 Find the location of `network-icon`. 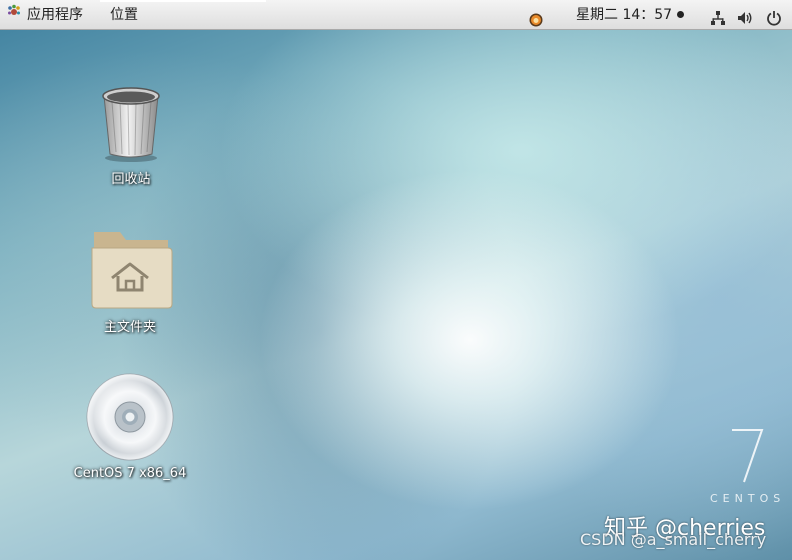

network-icon is located at coordinates (718, 16).